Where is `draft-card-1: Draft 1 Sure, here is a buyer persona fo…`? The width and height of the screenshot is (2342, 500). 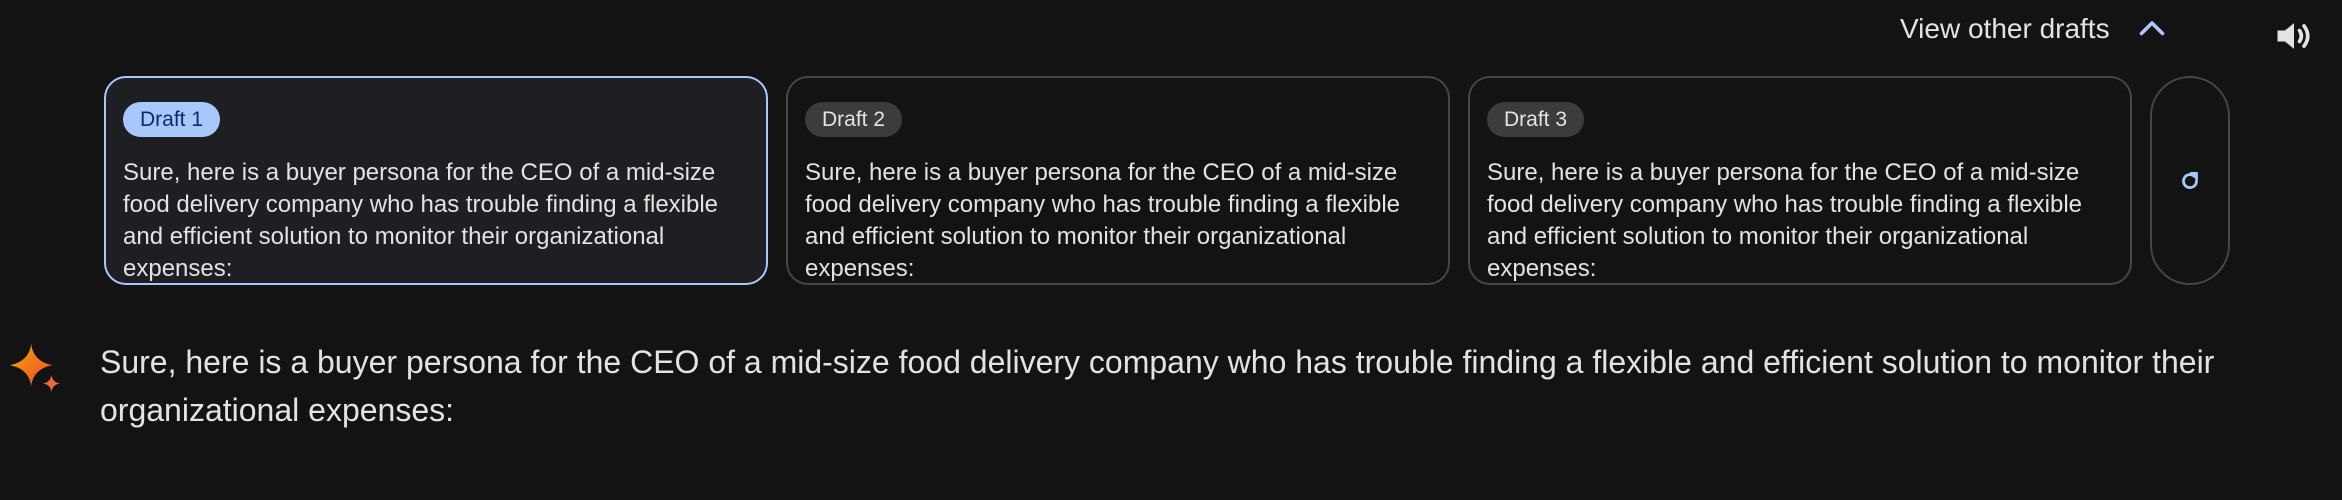
draft-card-1: Draft 1 Sure, here is a buyer persona fo… is located at coordinates (436, 180).